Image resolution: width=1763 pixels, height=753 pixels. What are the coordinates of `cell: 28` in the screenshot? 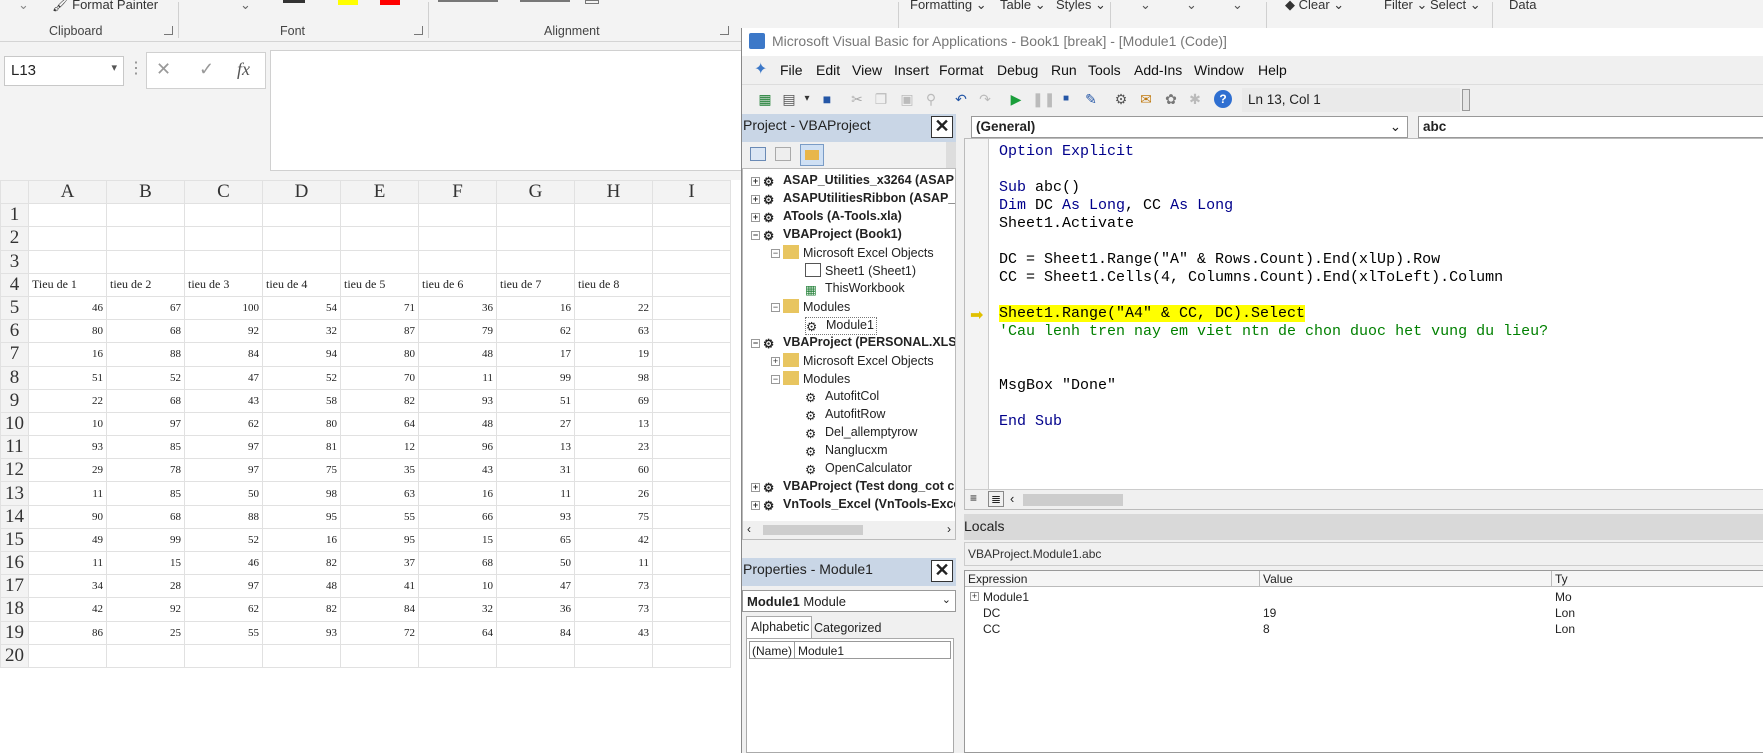 It's located at (145, 586).